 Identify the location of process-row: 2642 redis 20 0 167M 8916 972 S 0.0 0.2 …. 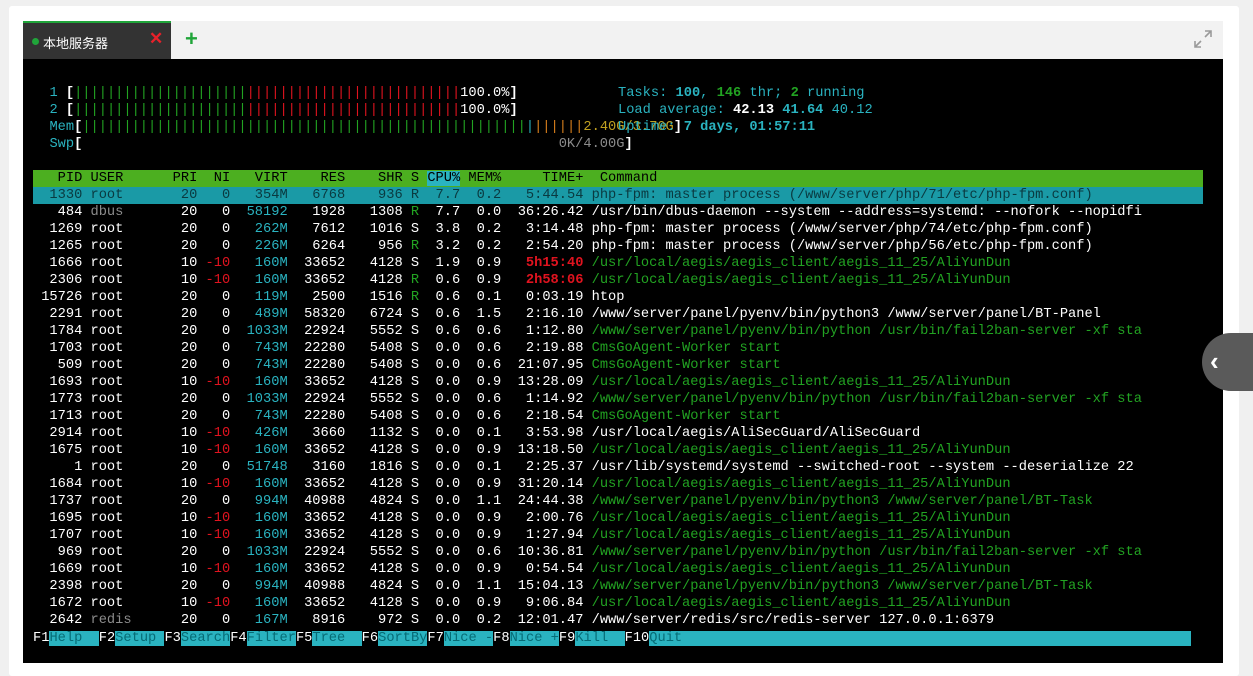
(513, 620).